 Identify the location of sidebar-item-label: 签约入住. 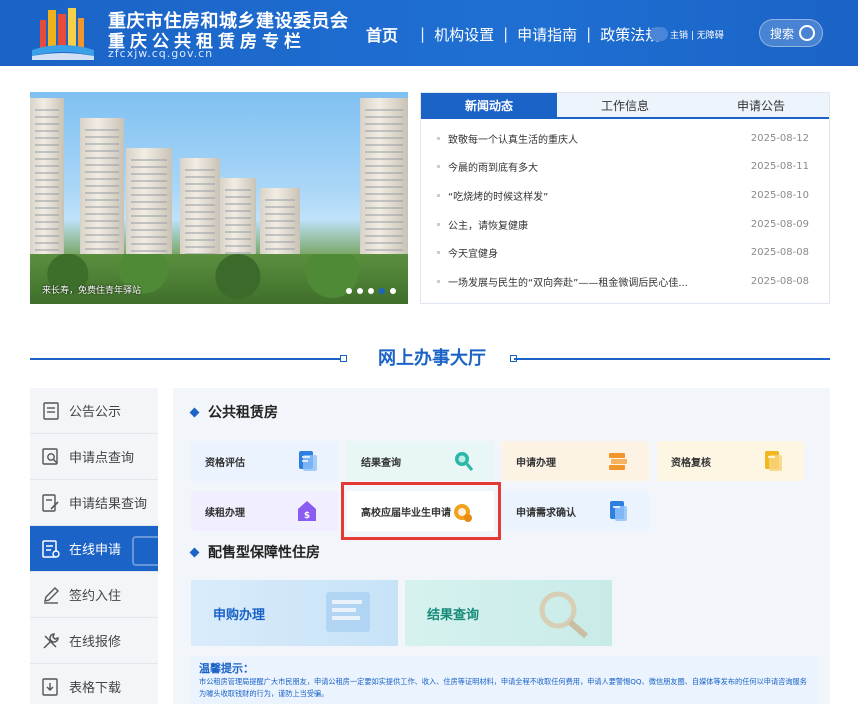
(95, 596).